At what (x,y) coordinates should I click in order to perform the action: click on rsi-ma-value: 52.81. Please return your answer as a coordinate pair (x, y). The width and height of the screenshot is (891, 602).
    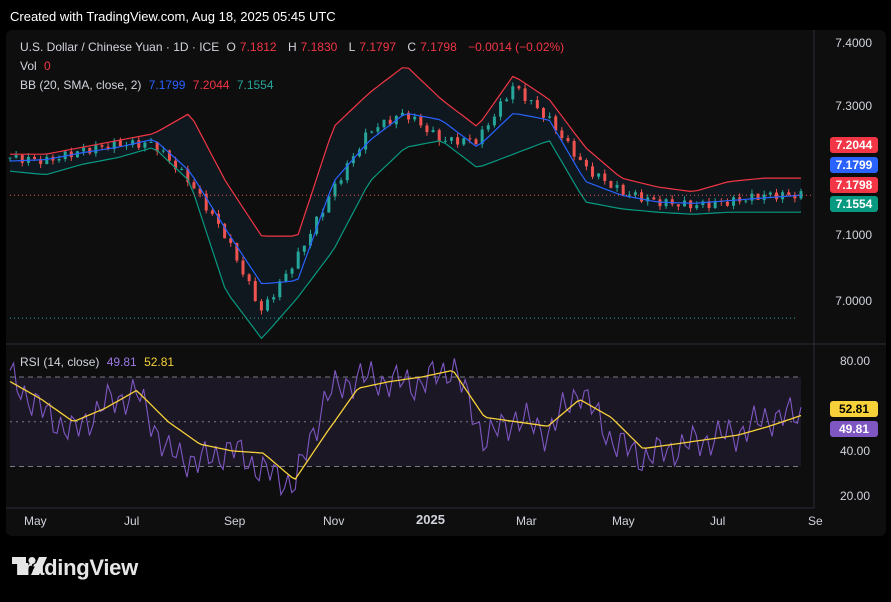
    Looking at the image, I should click on (159, 362).